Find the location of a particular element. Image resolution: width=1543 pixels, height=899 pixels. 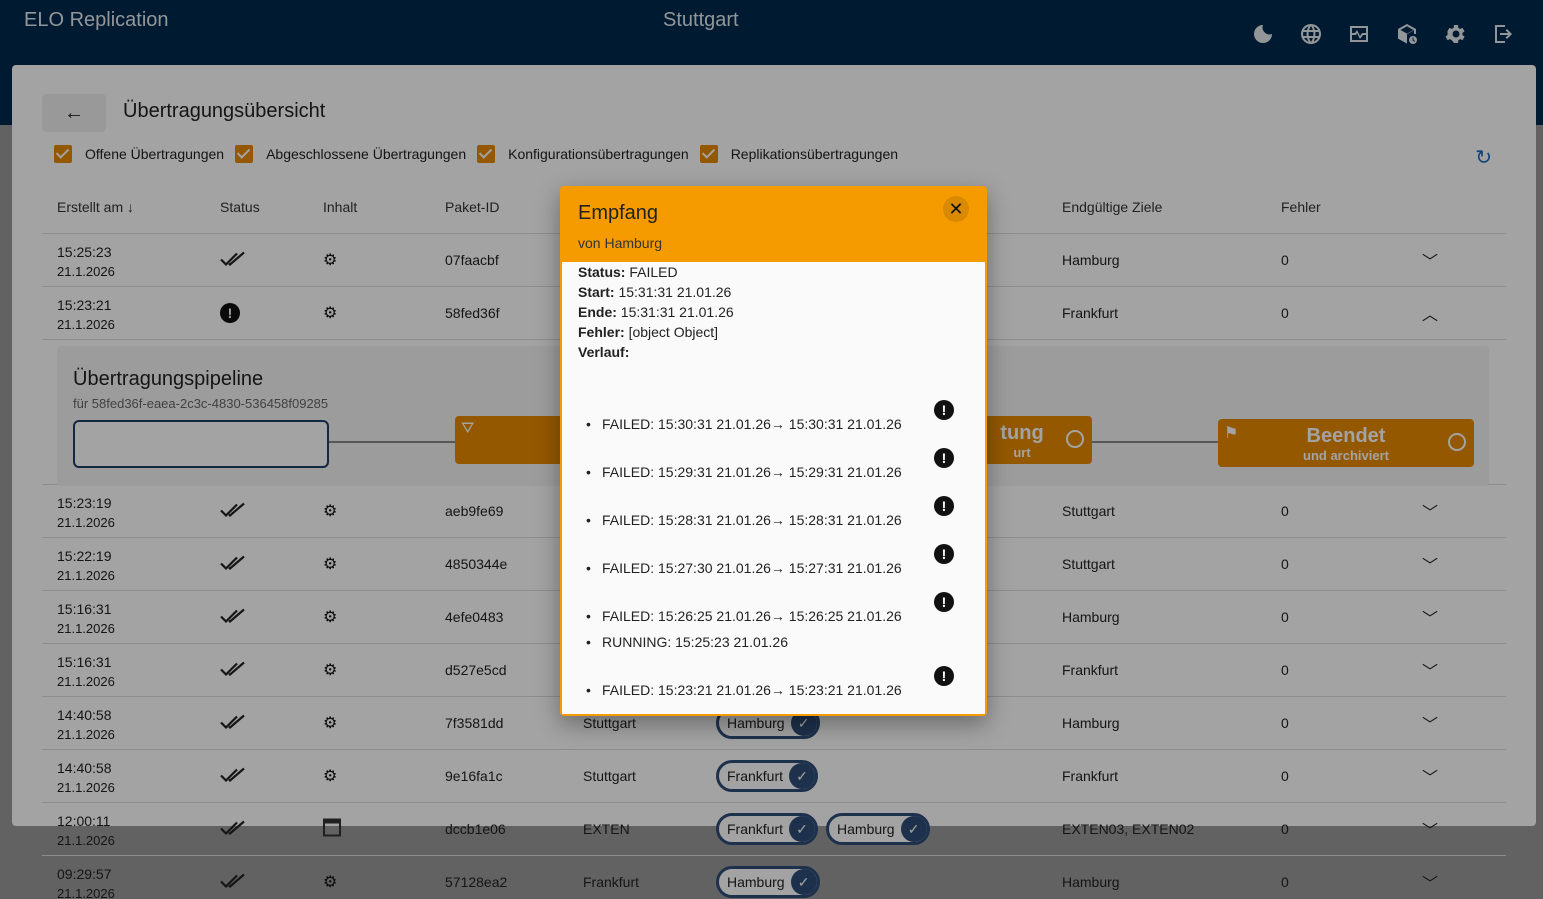

close-icon: ✕ is located at coordinates (956, 209).